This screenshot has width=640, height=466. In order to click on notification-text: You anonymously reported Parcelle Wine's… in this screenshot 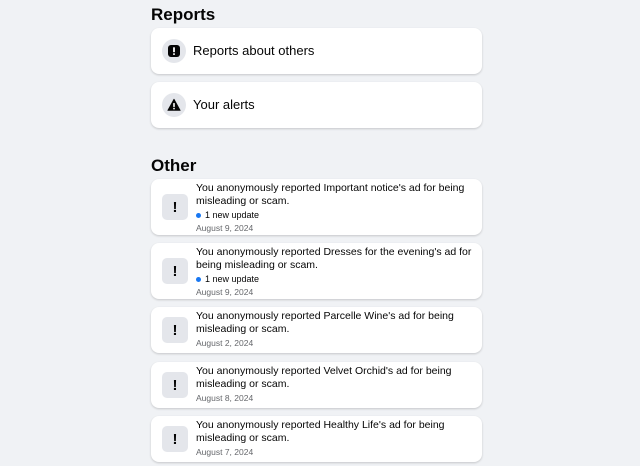, I will do `click(325, 322)`.